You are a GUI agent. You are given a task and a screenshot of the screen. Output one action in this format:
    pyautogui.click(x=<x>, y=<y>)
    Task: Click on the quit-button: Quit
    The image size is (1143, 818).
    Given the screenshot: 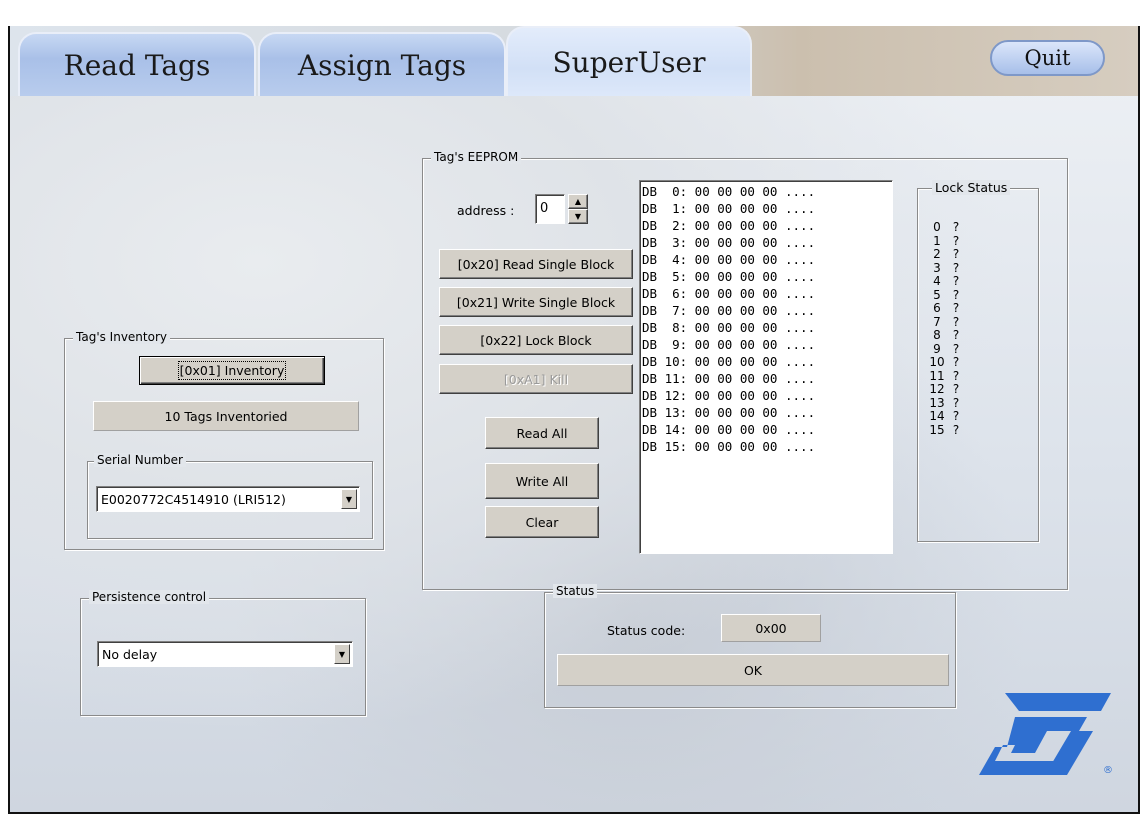 What is the action you would take?
    pyautogui.click(x=1047, y=58)
    